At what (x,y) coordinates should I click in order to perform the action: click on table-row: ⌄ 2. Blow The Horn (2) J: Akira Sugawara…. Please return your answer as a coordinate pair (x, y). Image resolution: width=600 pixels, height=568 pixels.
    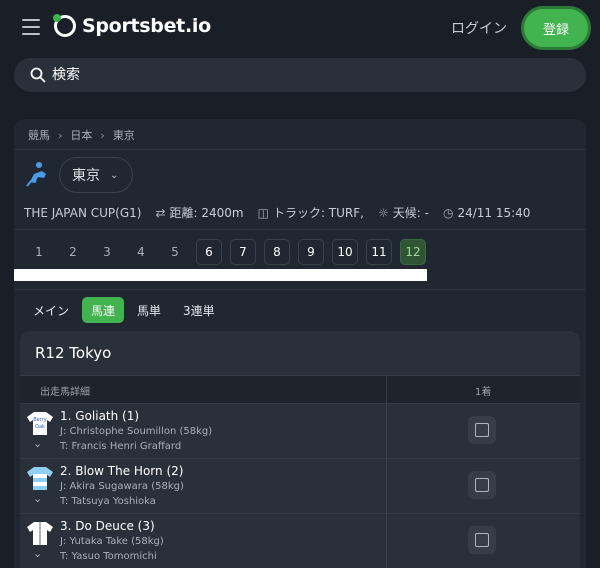
    Looking at the image, I should click on (300, 485).